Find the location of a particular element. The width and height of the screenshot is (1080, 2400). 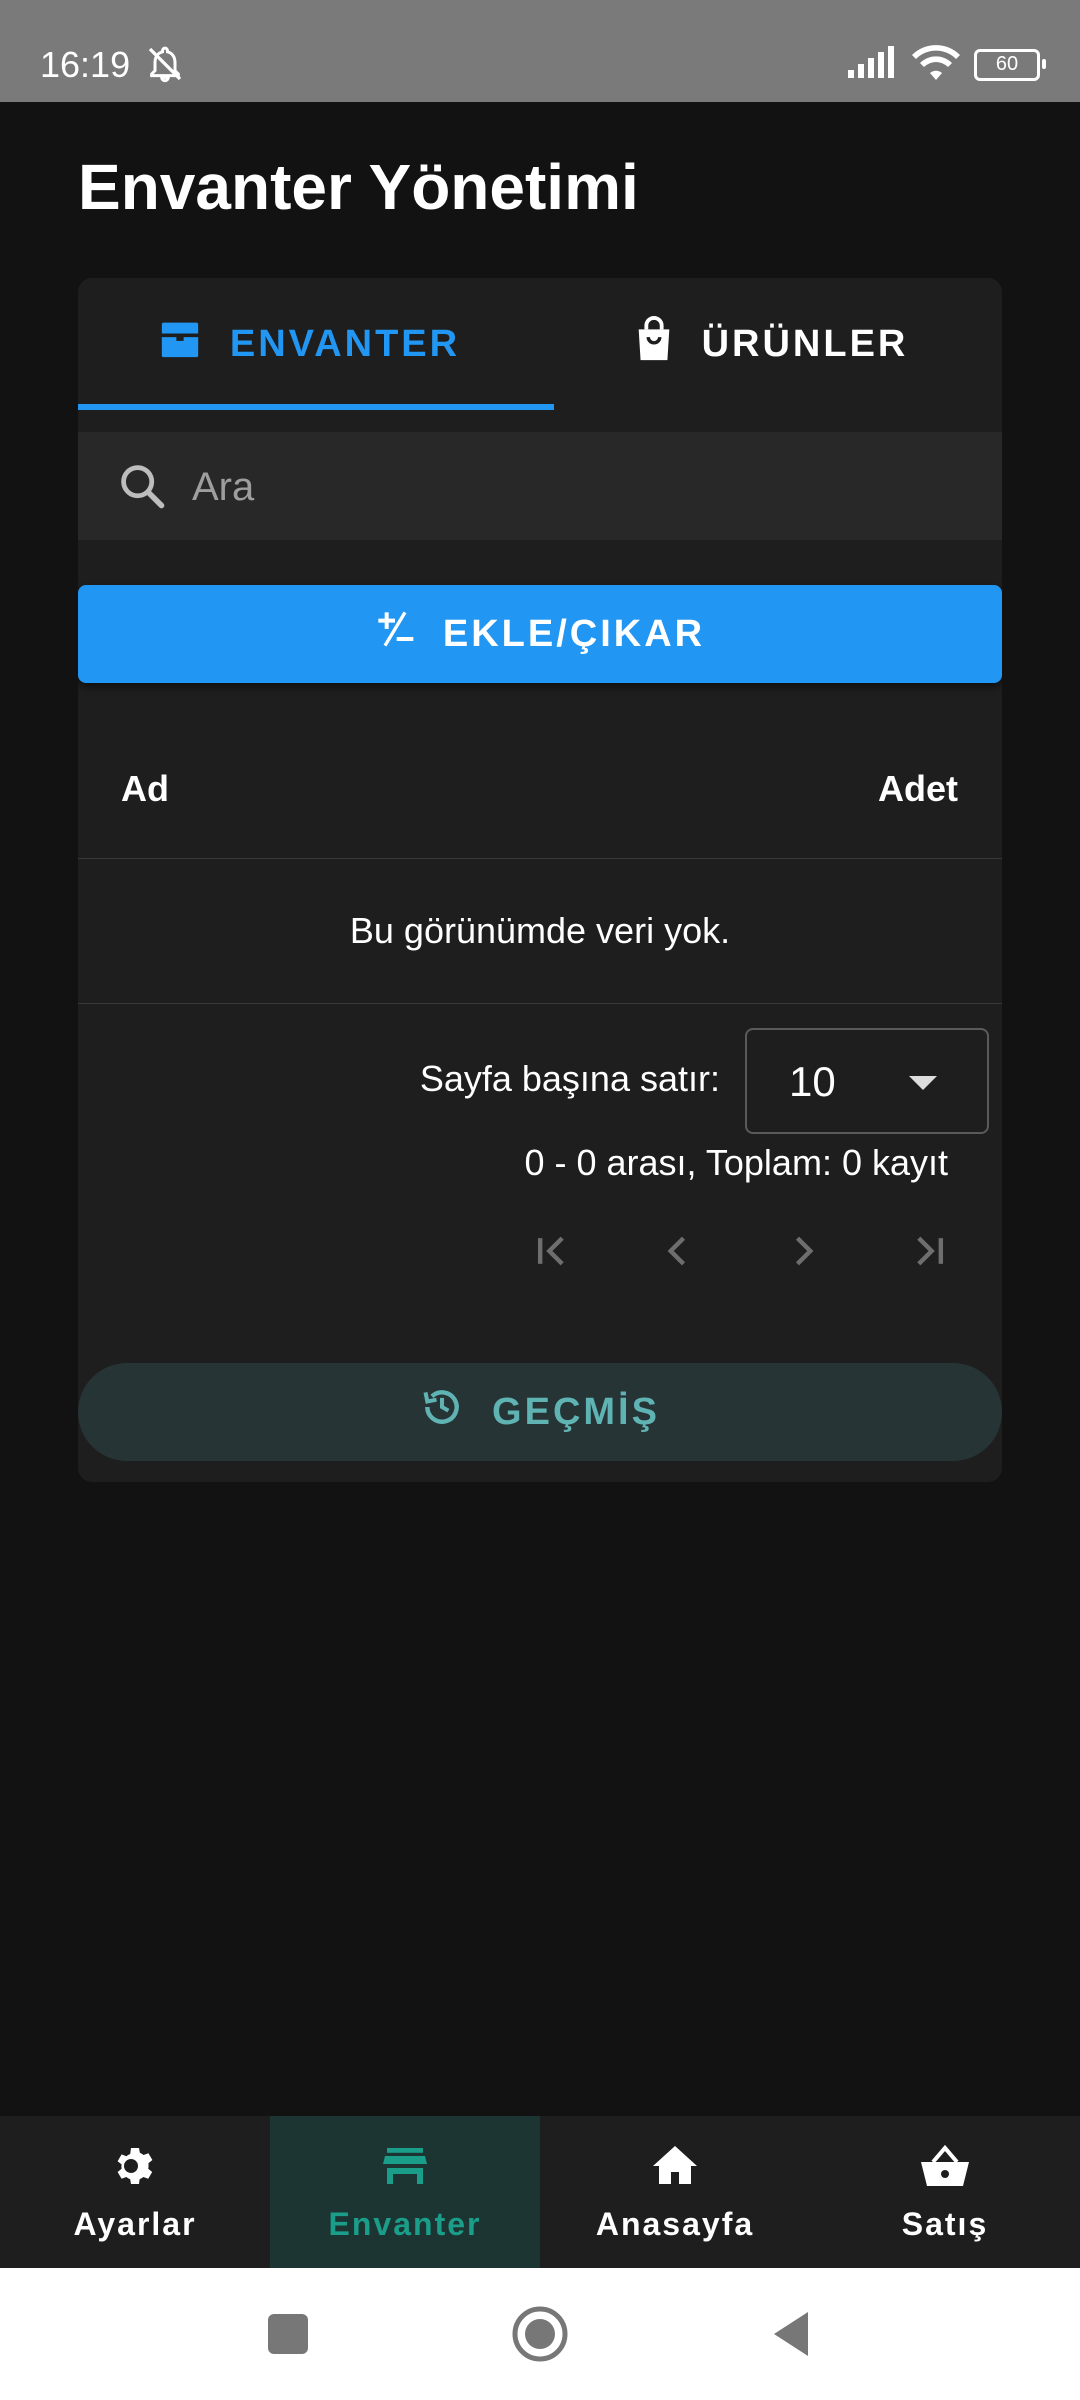

chevron-right-icon is located at coordinates (803, 1253).